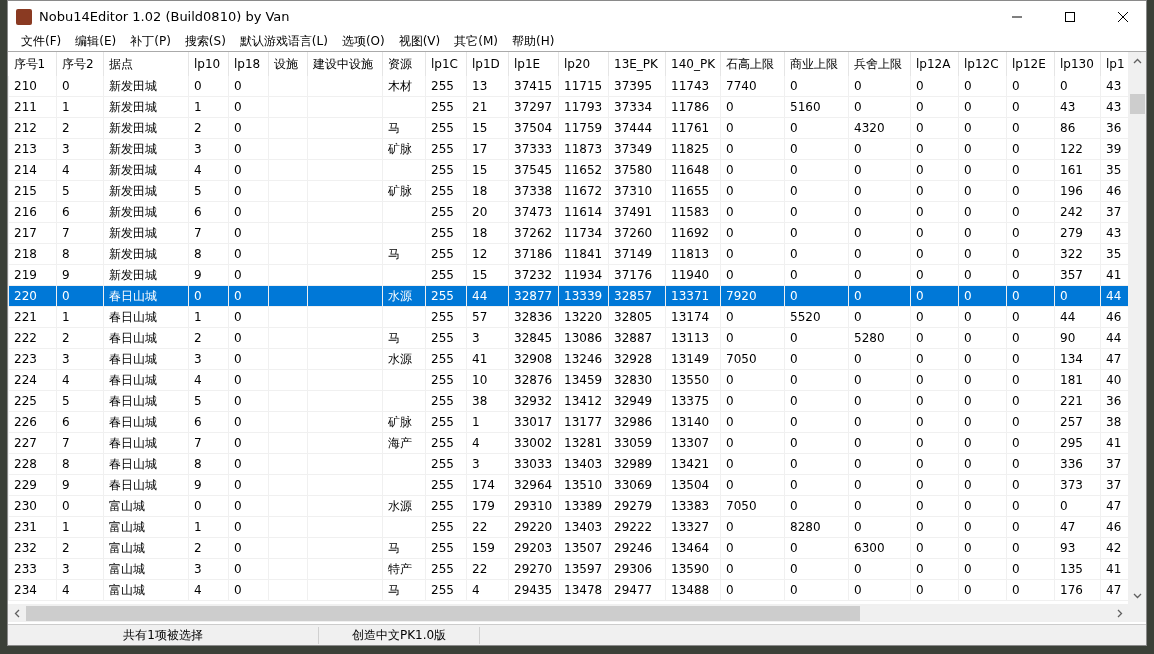  What do you see at coordinates (637, 464) in the screenshot?
I see `table-cell: 32989` at bounding box center [637, 464].